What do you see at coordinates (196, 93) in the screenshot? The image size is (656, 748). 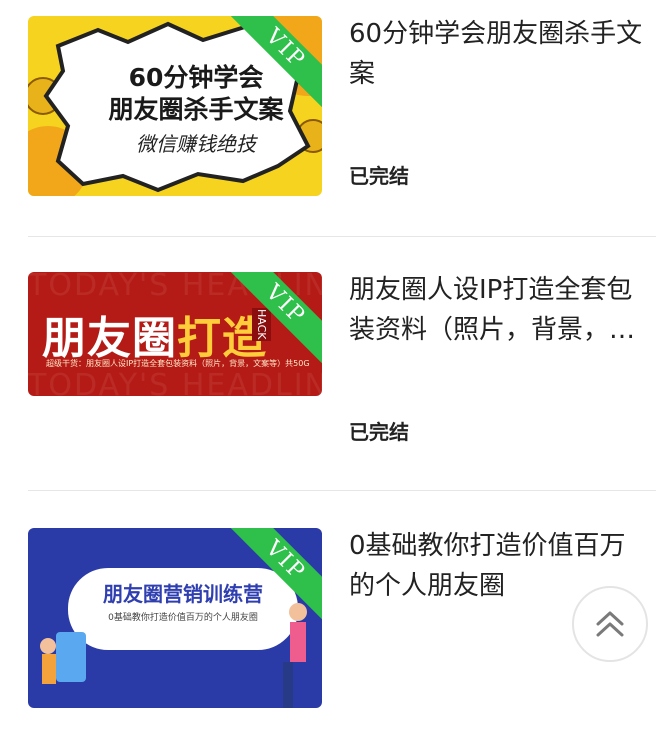 I see `thumbnail-title: 60分钟学会 朋友圈杀手文案` at bounding box center [196, 93].